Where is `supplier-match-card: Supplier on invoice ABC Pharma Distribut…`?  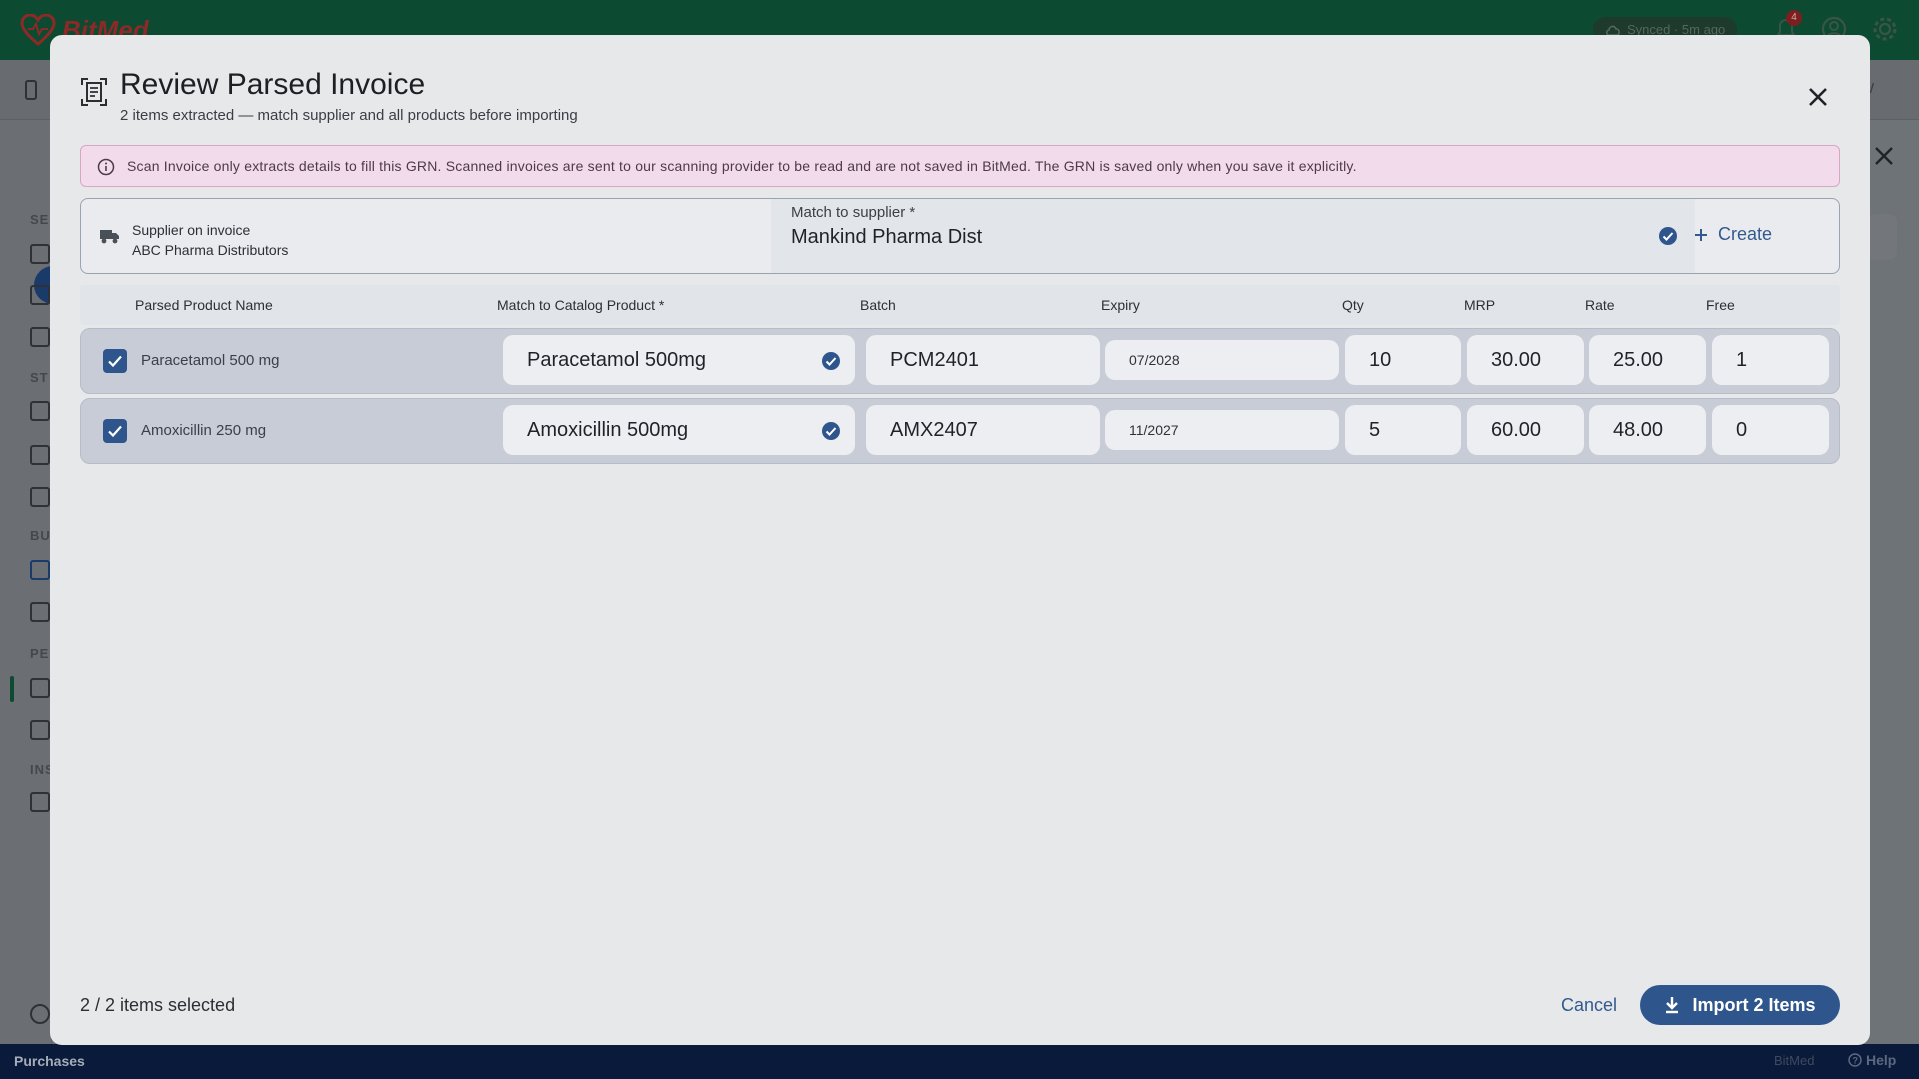
supplier-match-card: Supplier on invoice ABC Pharma Distribut… is located at coordinates (960, 236).